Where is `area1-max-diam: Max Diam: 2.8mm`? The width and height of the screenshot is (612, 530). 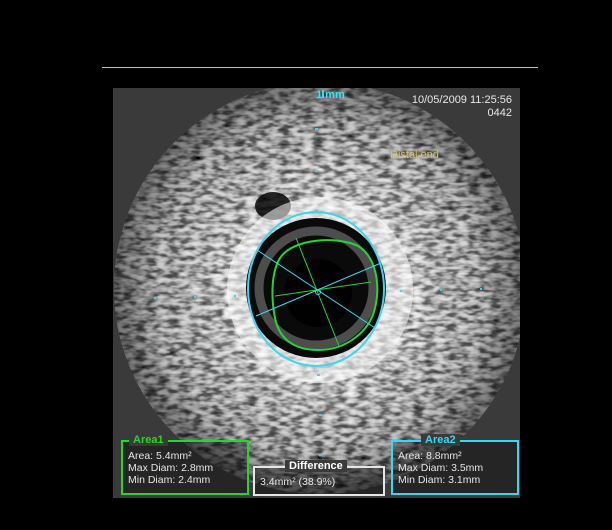 area1-max-diam: Max Diam: 2.8mm is located at coordinates (171, 468).